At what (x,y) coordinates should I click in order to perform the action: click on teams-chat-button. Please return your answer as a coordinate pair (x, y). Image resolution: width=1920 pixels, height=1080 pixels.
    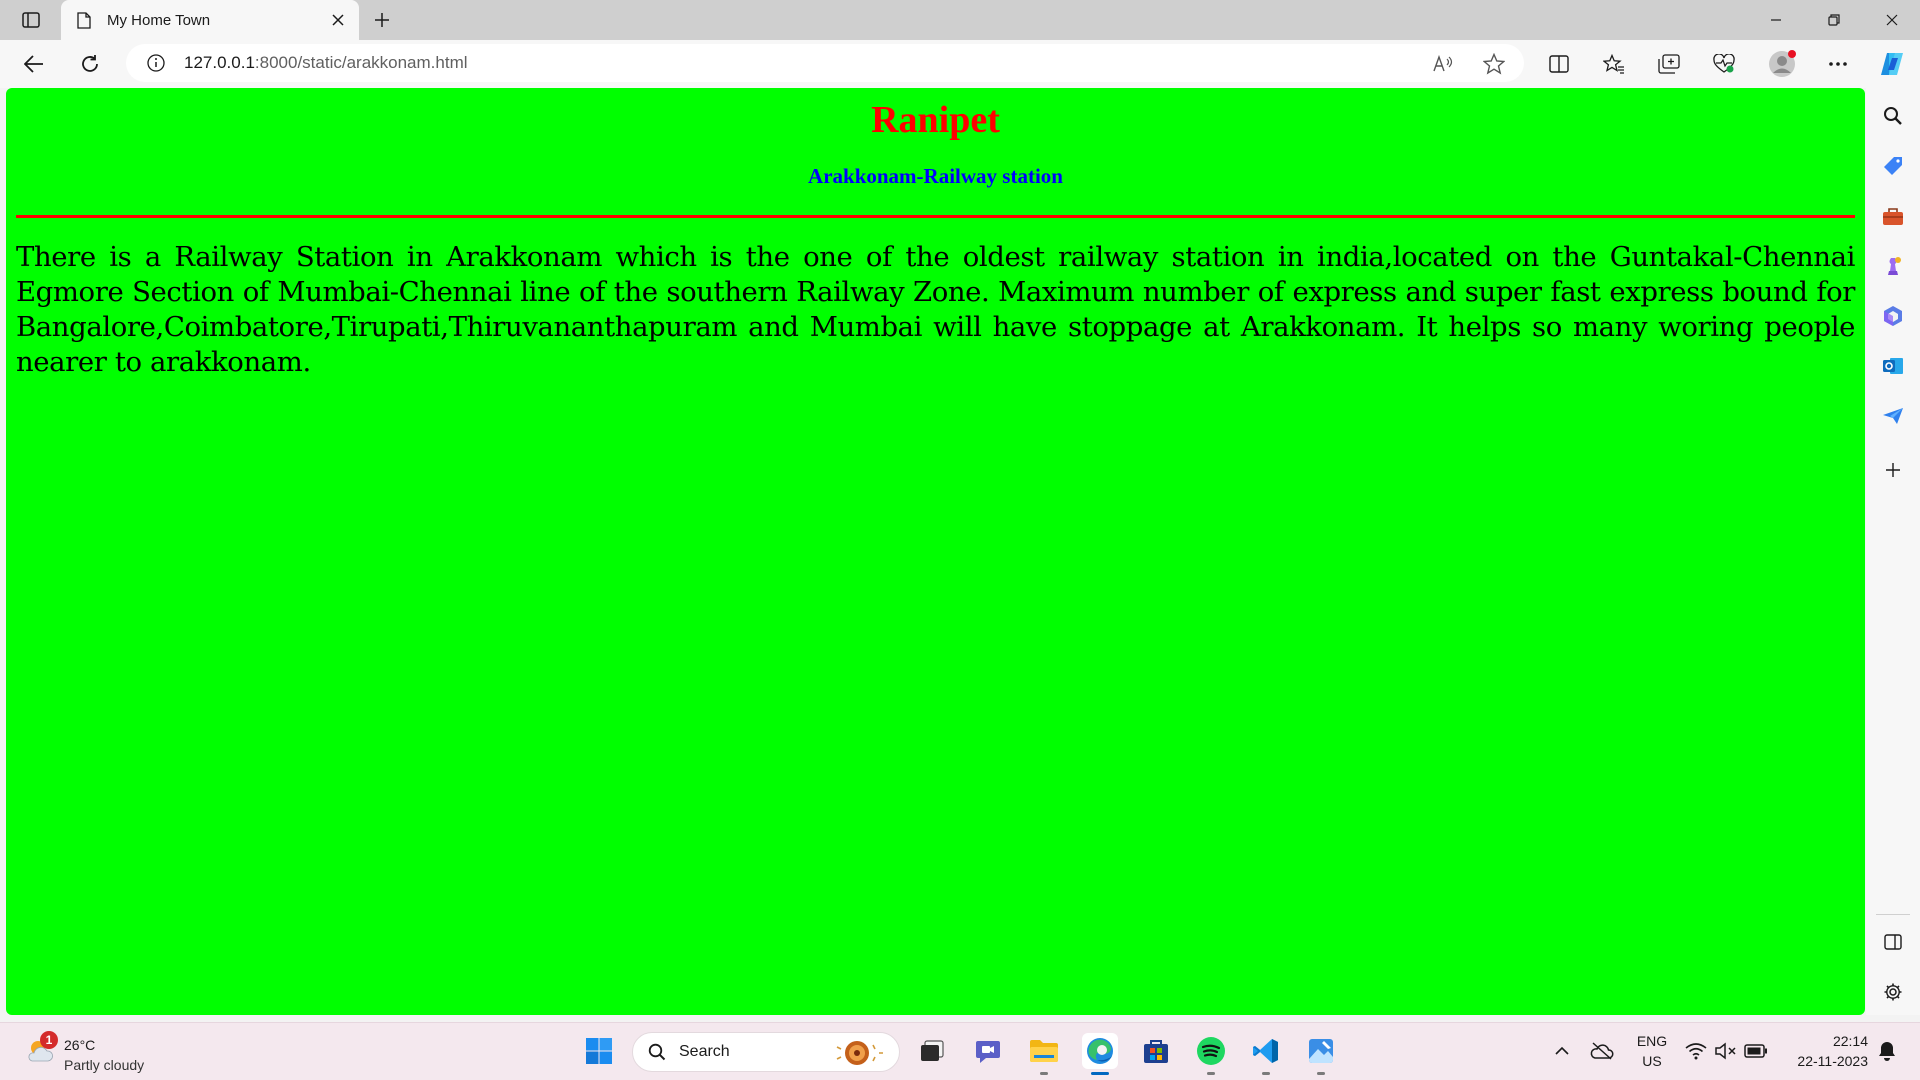
    Looking at the image, I should click on (988, 1051).